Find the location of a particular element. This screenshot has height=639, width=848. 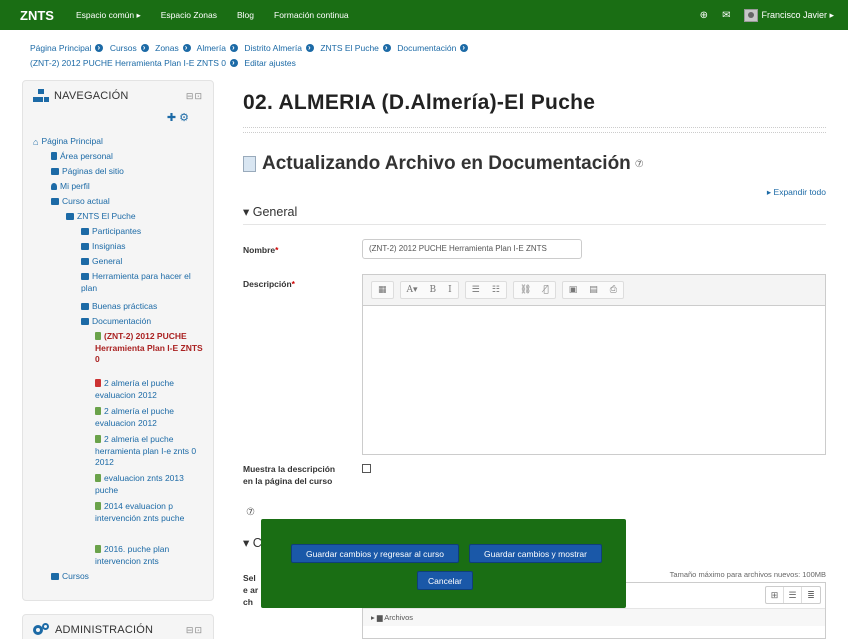

link-button: ⛓ is located at coordinates (525, 290).